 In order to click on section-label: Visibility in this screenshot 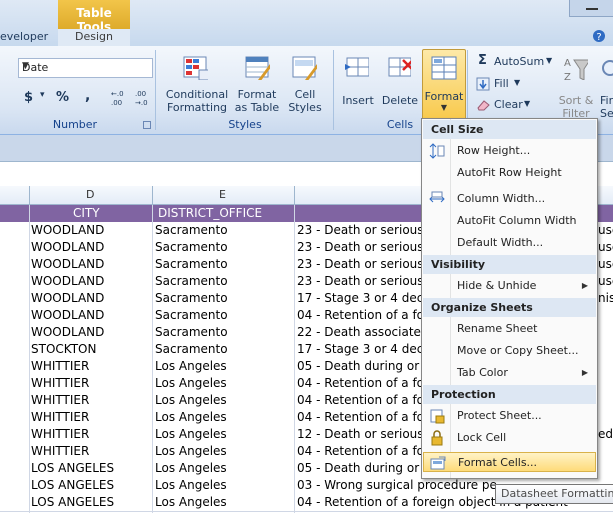, I will do `click(458, 264)`.